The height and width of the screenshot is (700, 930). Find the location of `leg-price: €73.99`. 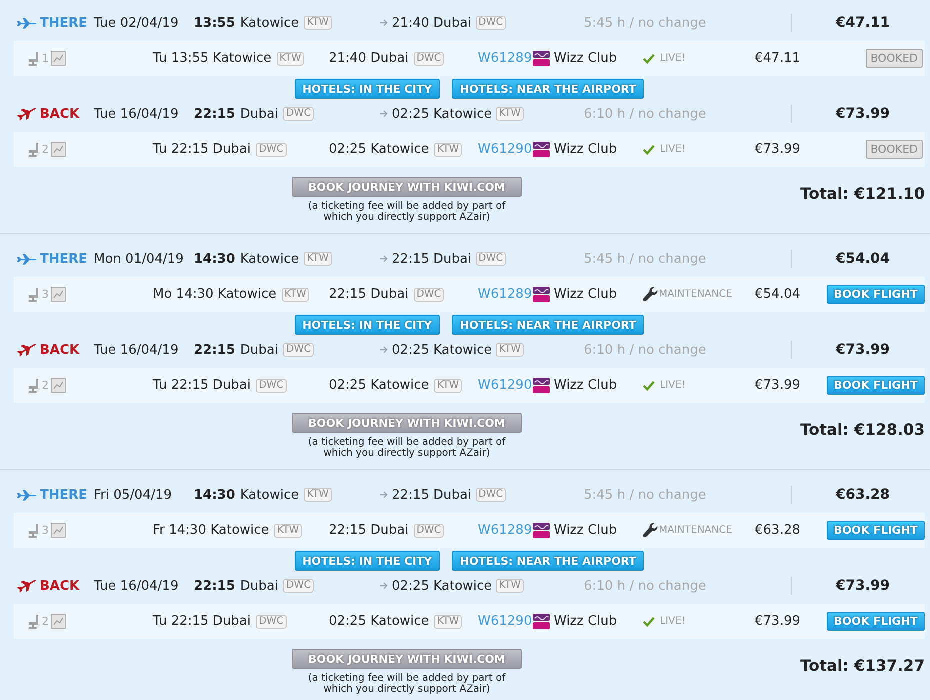

leg-price: €73.99 is located at coordinates (863, 350).